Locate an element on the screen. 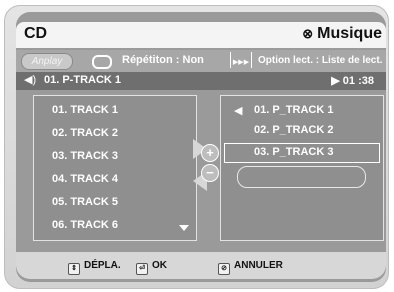 Image resolution: width=394 pixels, height=292 pixels. remove-track-button: − is located at coordinates (210, 173).